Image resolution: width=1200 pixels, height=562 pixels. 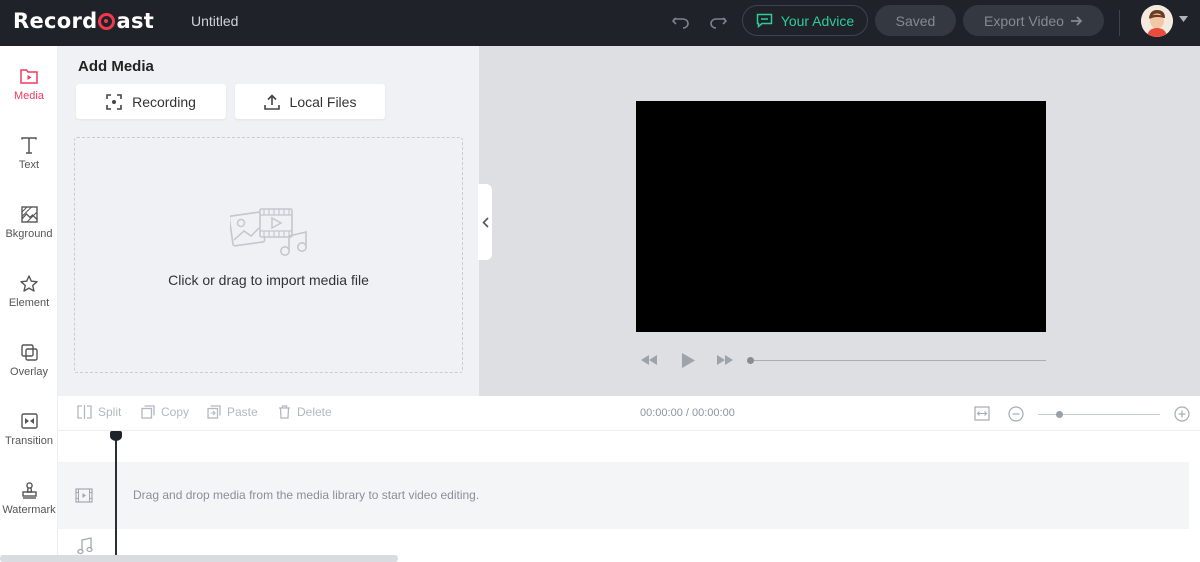 What do you see at coordinates (107, 21) in the screenshot?
I see `record-dot-icon` at bounding box center [107, 21].